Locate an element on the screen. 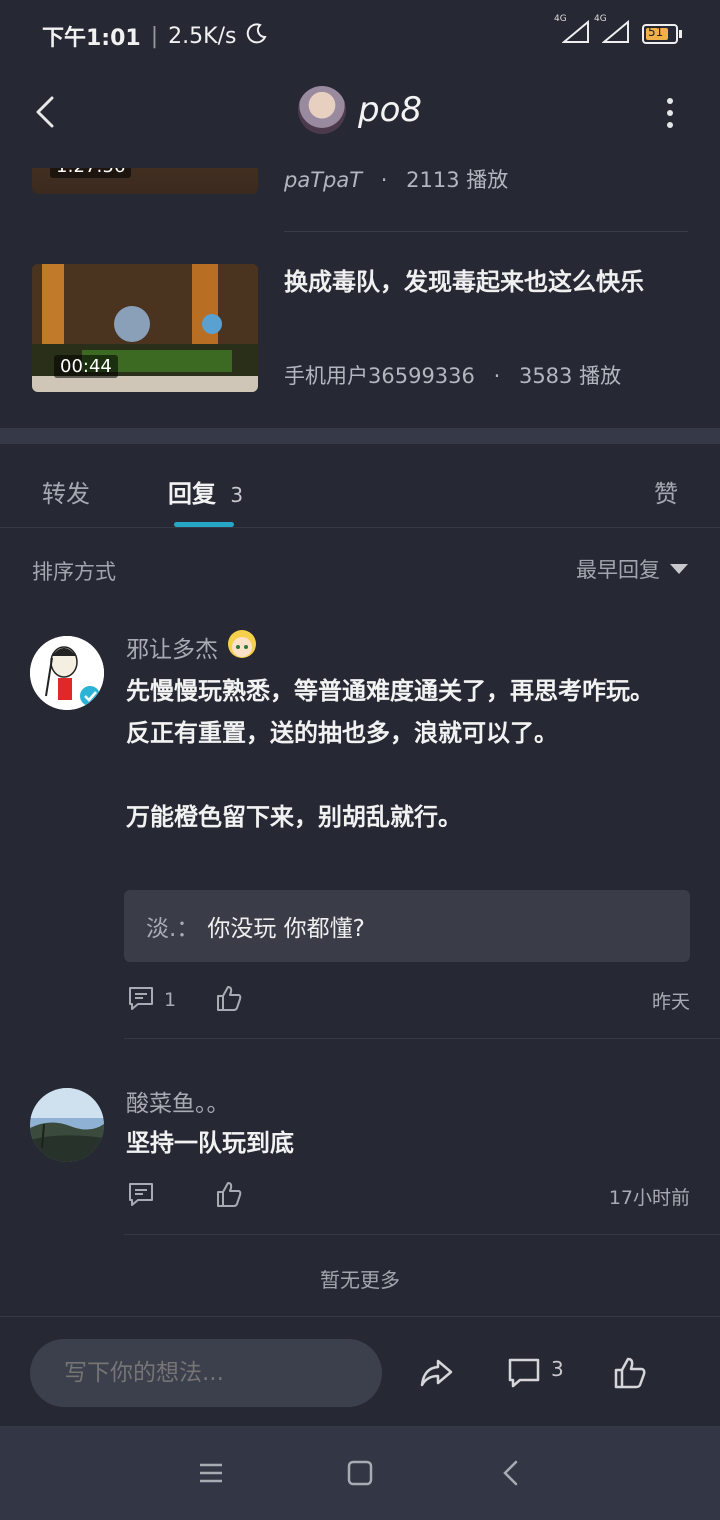  comment-text: 坚持一队玩到底 is located at coordinates (210, 1143).